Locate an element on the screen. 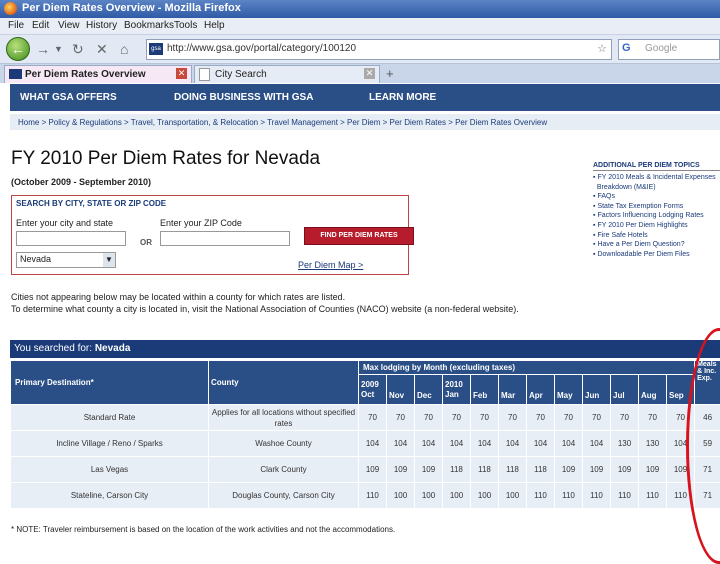  menu-edit: Edit is located at coordinates (40, 25).